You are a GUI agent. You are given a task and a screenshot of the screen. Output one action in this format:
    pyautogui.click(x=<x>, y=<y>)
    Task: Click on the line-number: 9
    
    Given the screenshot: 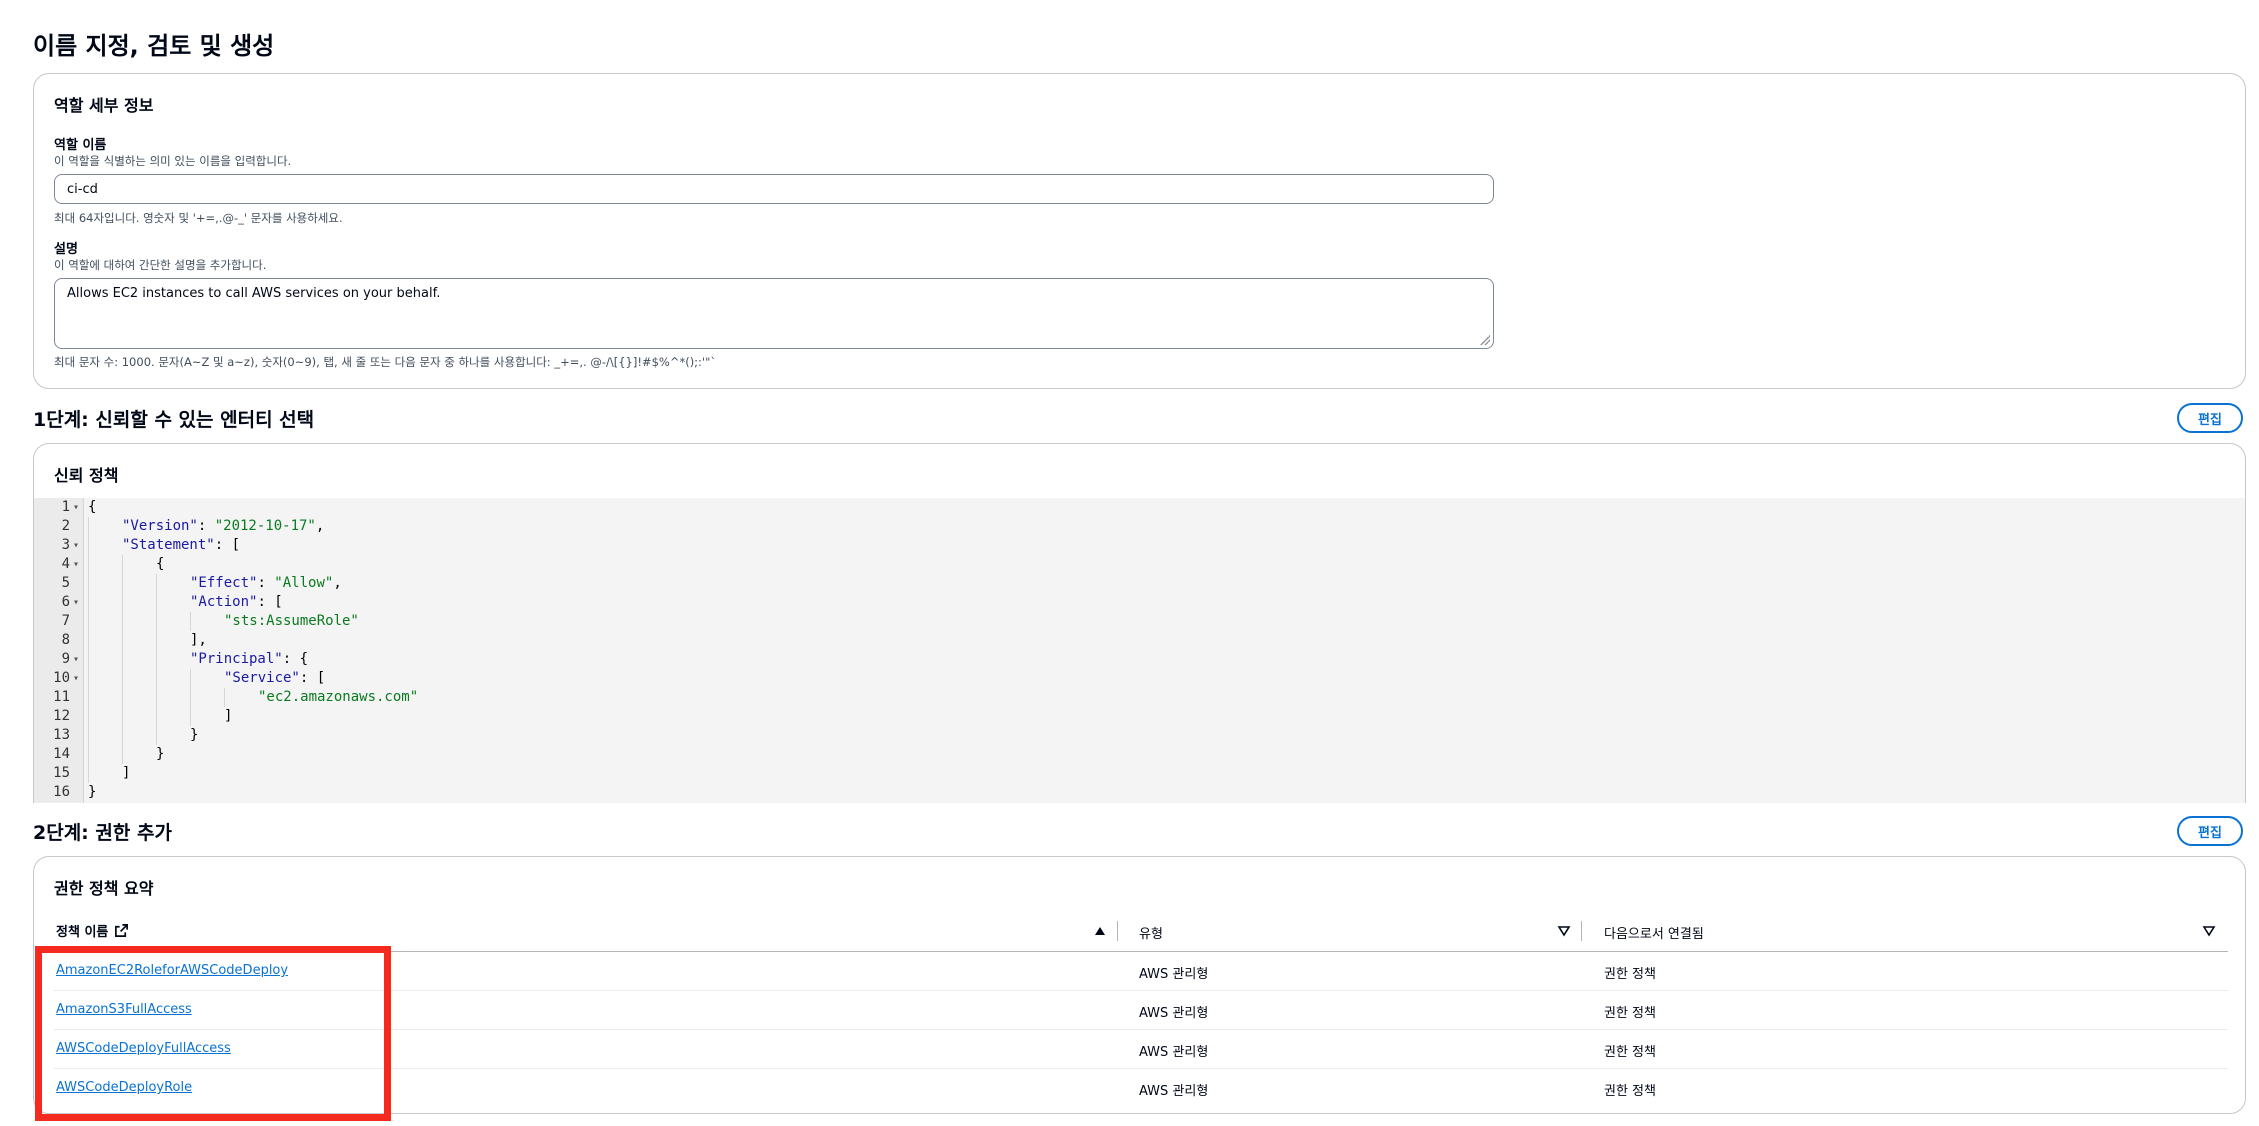 What is the action you would take?
    pyautogui.click(x=65, y=659)
    